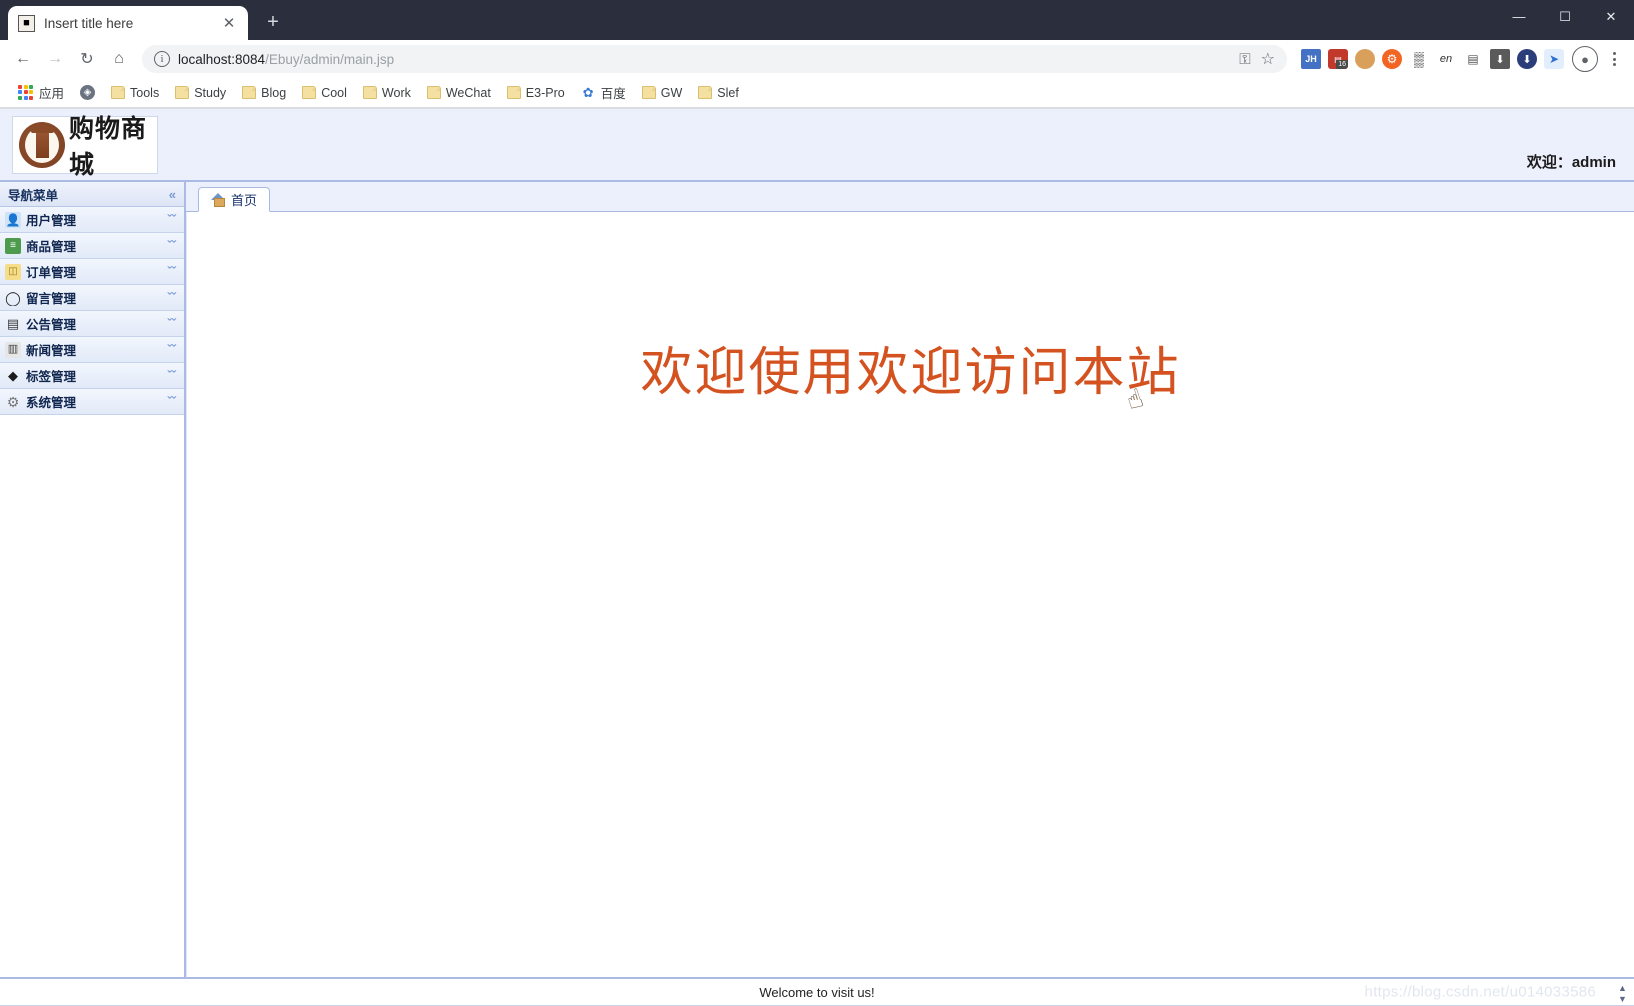  I want to click on browser-tab: ■ Insert title here ✕, so click(128, 23).